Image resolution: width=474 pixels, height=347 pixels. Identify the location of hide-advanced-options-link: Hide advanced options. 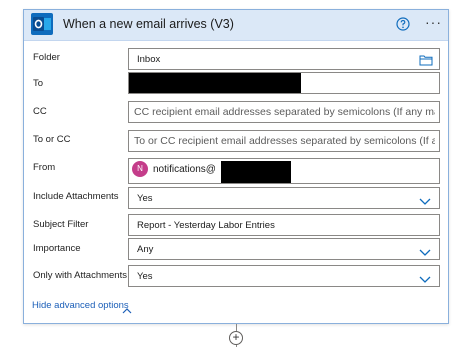
(80, 305).